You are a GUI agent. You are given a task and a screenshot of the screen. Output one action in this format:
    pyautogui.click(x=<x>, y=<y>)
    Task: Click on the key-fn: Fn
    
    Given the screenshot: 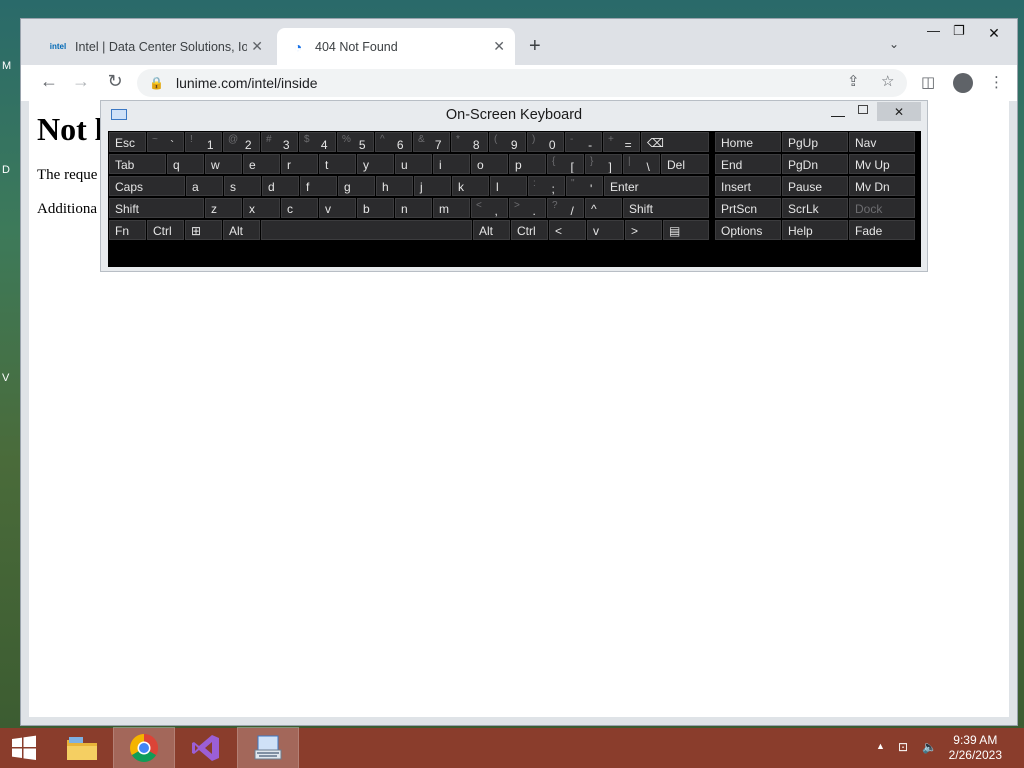 What is the action you would take?
    pyautogui.click(x=127, y=230)
    